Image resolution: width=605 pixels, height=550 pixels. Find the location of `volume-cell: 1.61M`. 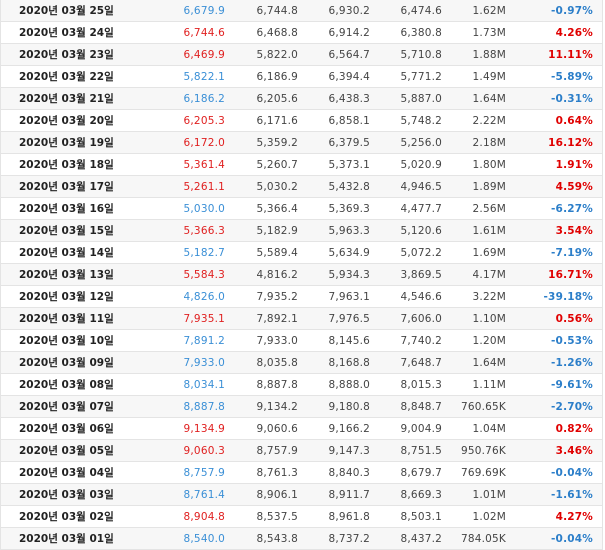

volume-cell: 1.61M is located at coordinates (489, 230).